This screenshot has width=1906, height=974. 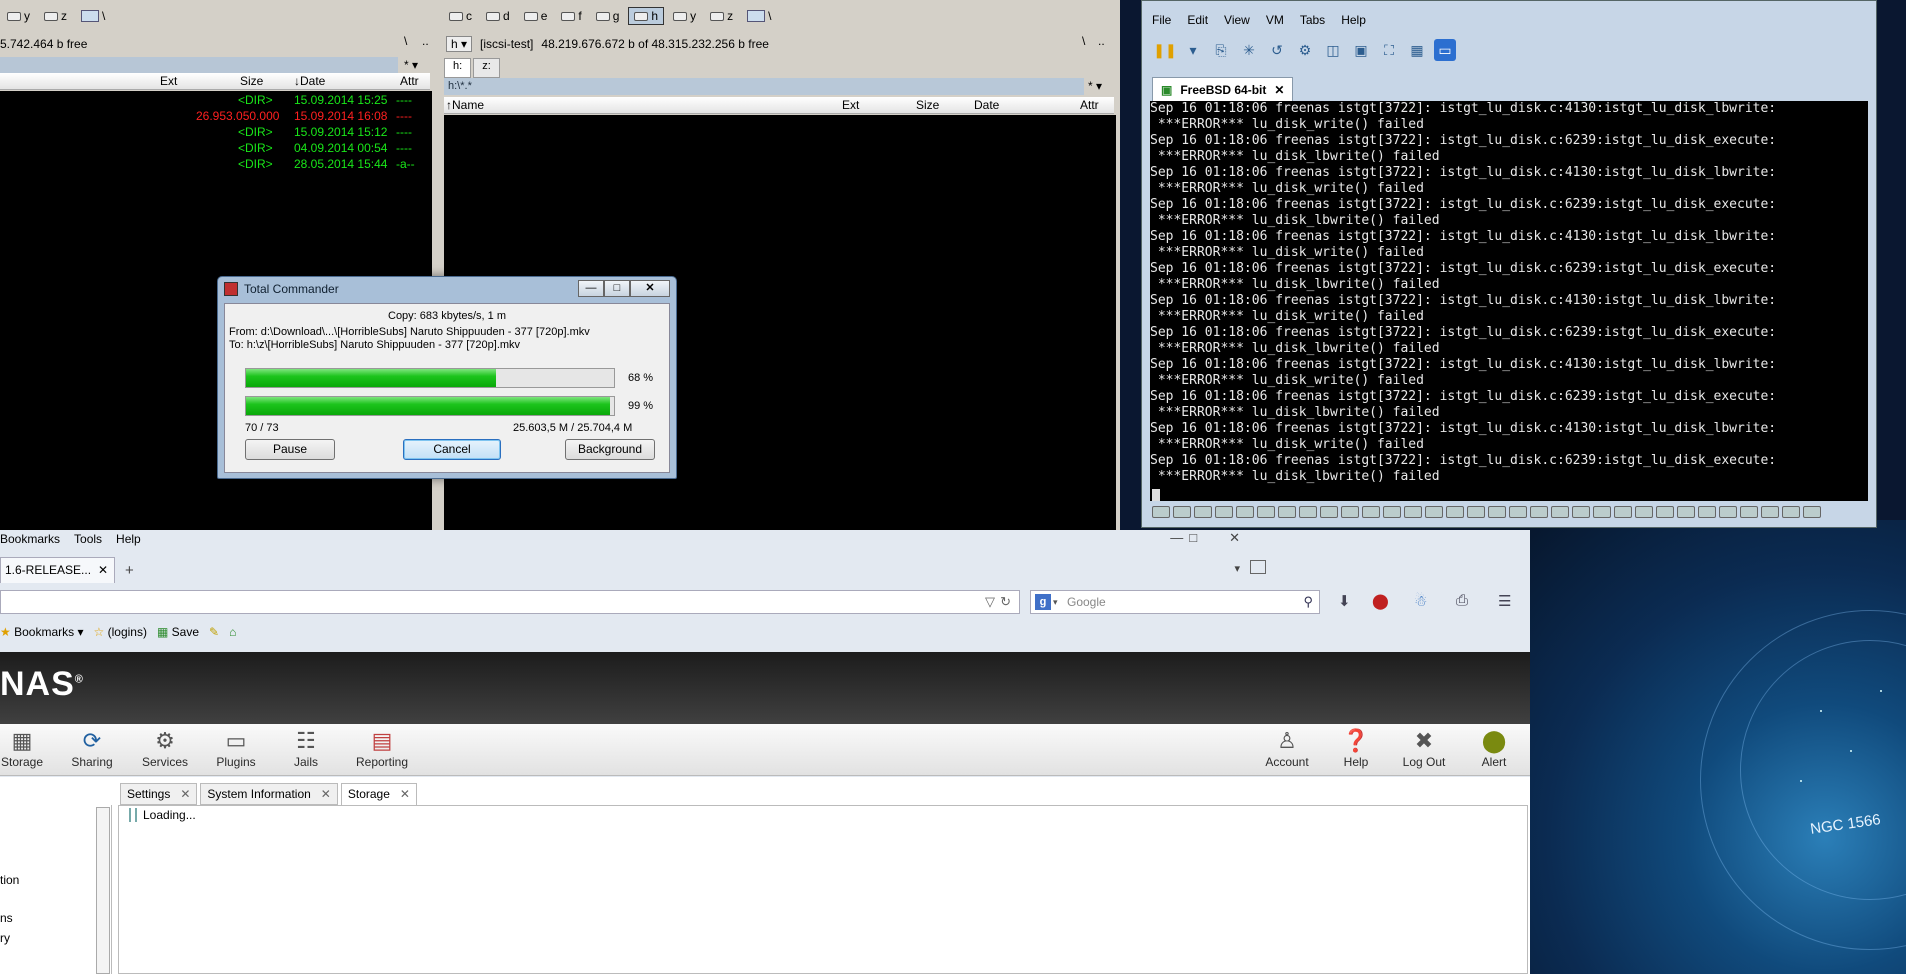 What do you see at coordinates (764, 86) in the screenshot?
I see `right-path-row: h:\*.*` at bounding box center [764, 86].